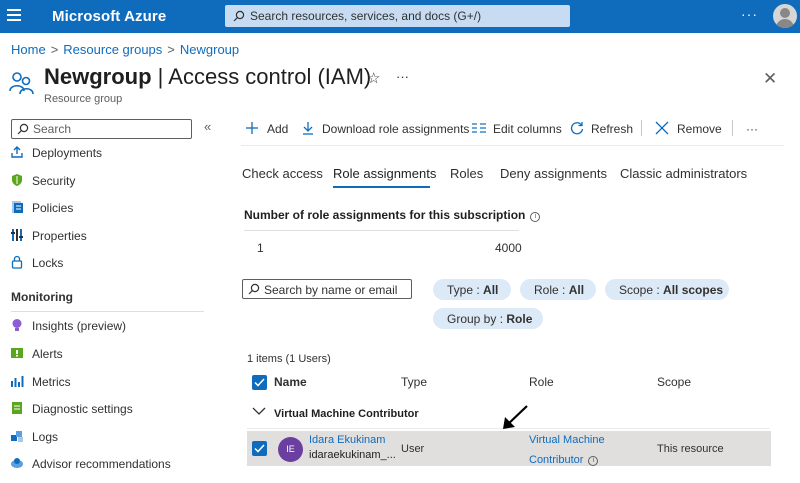 Image resolution: width=800 pixels, height=483 pixels. I want to click on annotation-arrow-icon, so click(515, 417).